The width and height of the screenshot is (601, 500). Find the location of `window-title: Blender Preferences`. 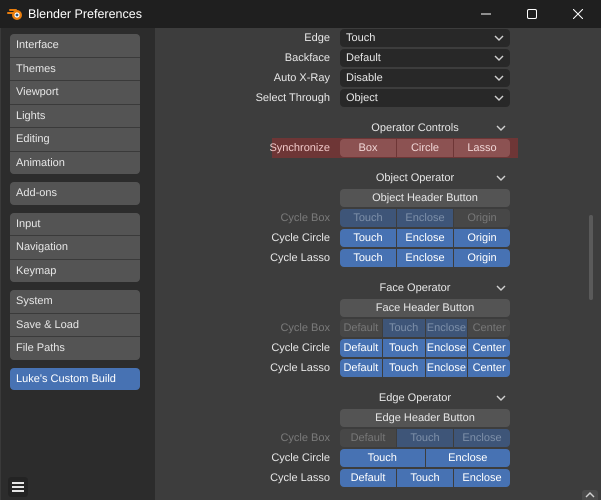

window-title: Blender Preferences is located at coordinates (85, 14).